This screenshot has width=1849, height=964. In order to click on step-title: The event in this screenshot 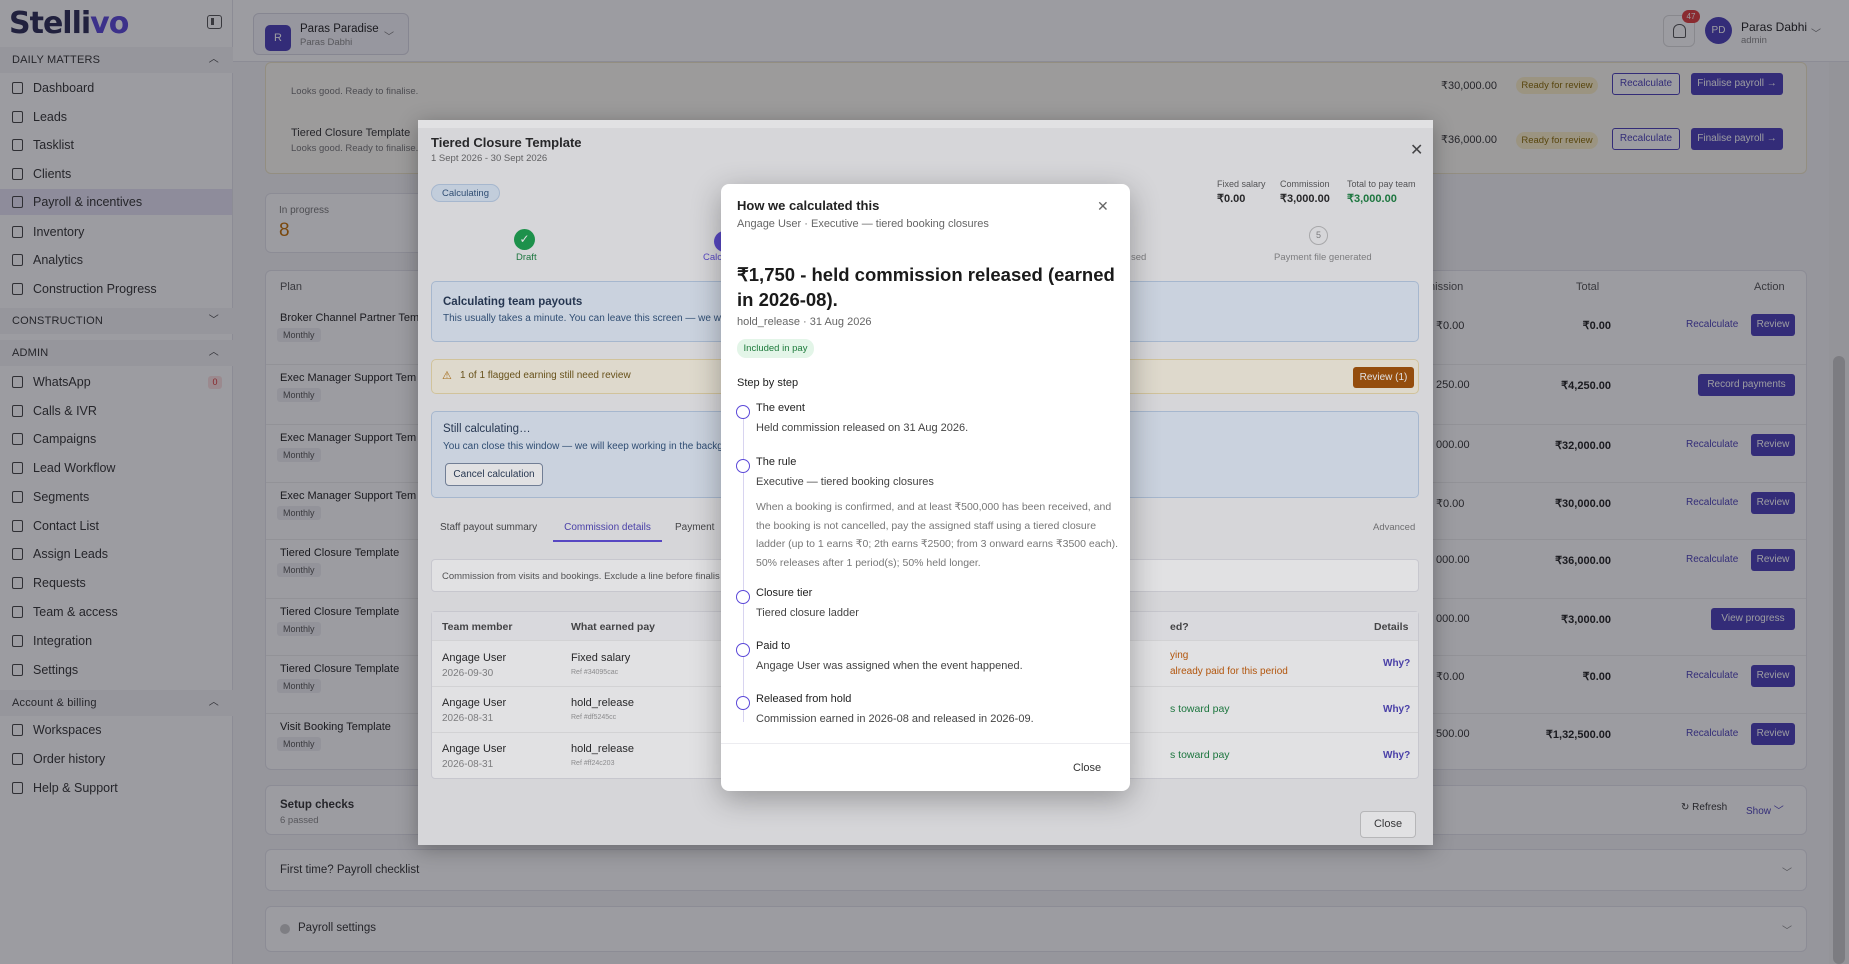, I will do `click(780, 408)`.